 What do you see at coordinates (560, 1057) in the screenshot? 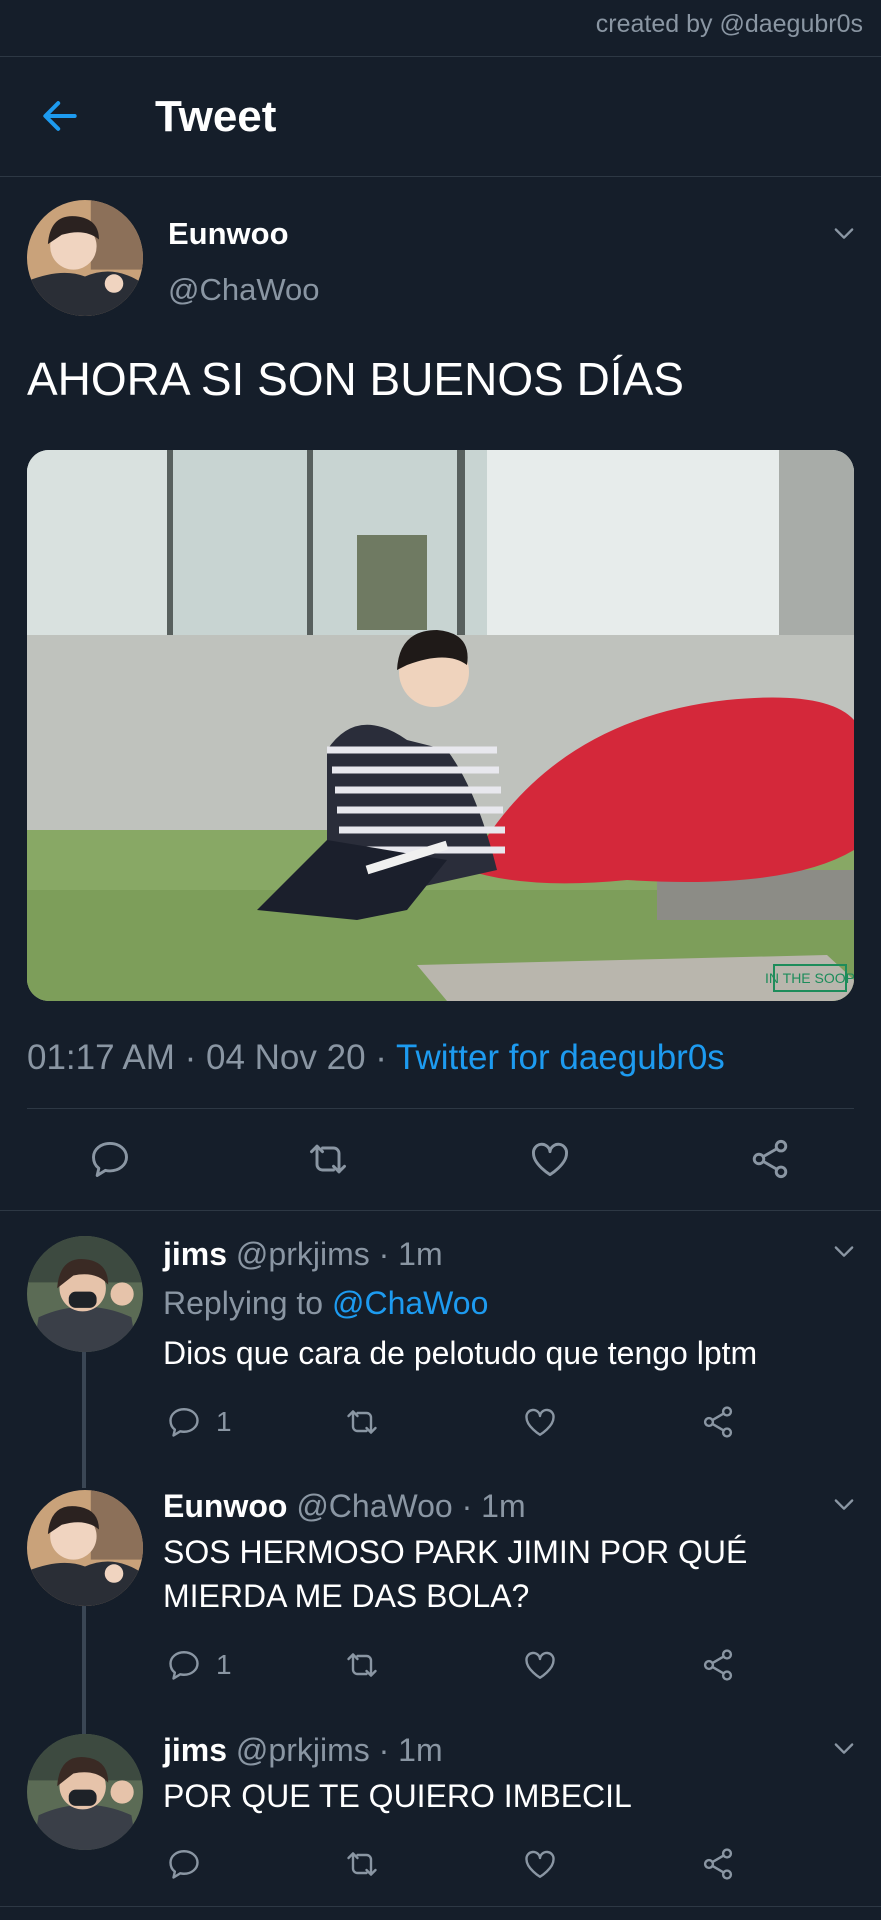
I see `tweet-source-link: Twitter for daegubr0s` at bounding box center [560, 1057].